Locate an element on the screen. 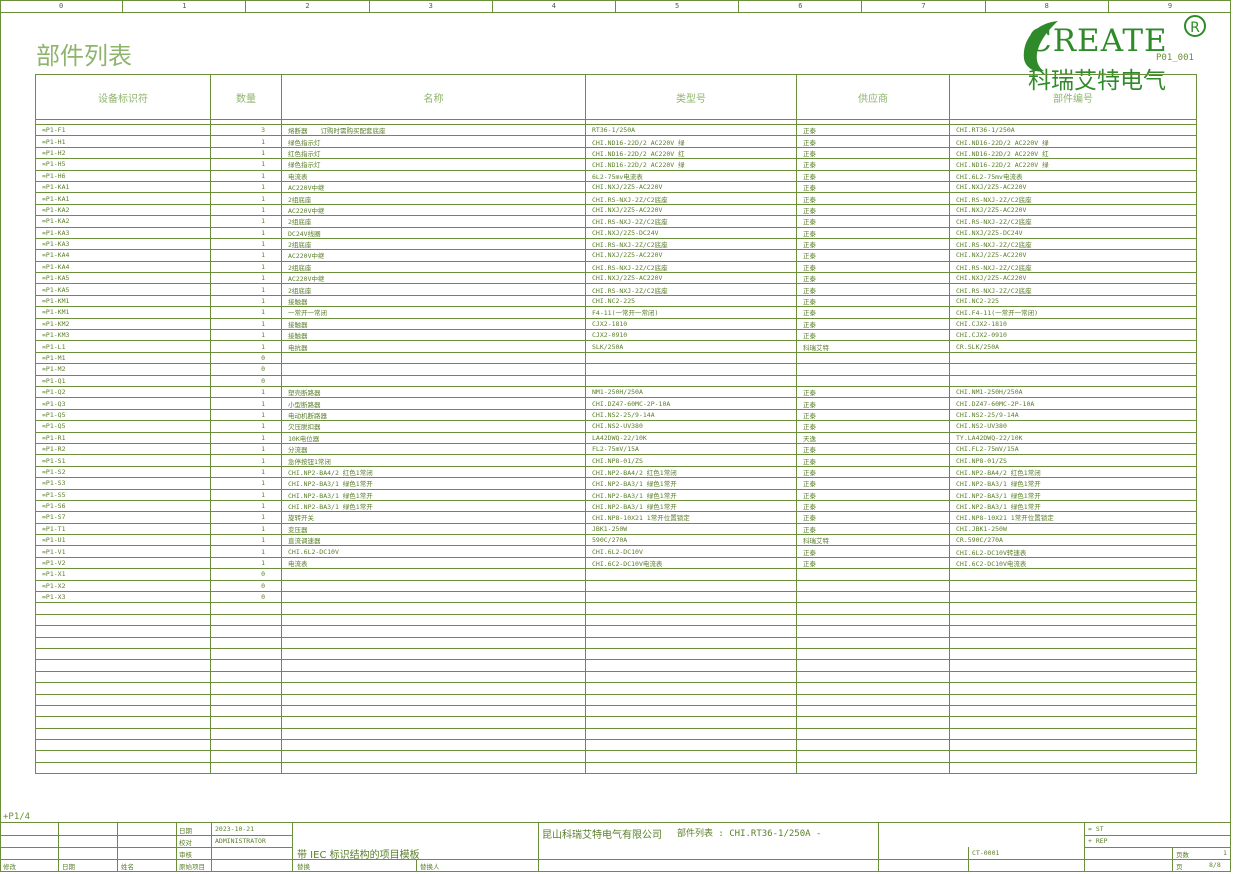  check-label: 校对 is located at coordinates (185, 843).